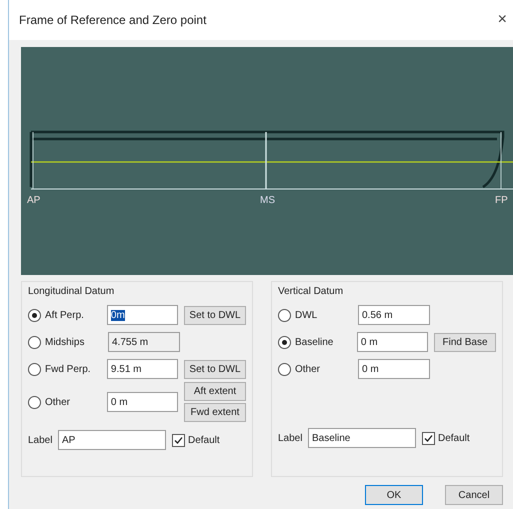 This screenshot has height=509, width=513. Describe the element at coordinates (394, 495) in the screenshot. I see `dialog-button: OK` at that location.